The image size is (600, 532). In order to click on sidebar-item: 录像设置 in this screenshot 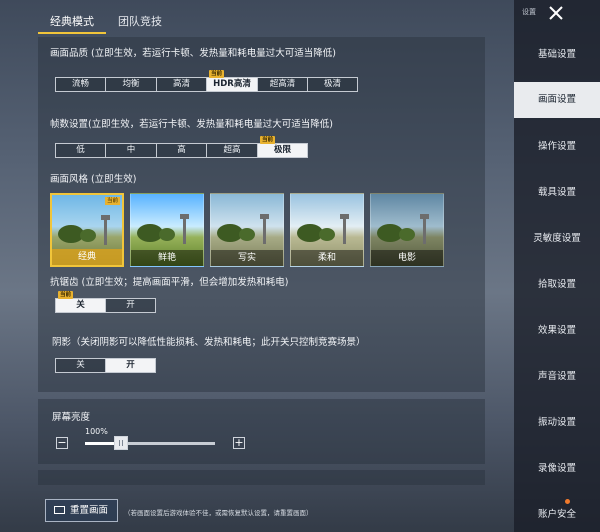, I will do `click(557, 469)`.